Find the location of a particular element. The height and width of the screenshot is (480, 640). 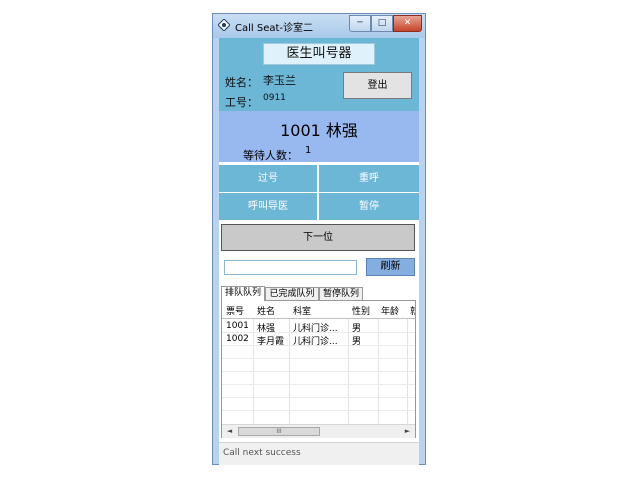

queue-table: 票号 姓名 科室 性别 年龄 就 1001 林强 儿科门诊... 男 1002 is located at coordinates (318, 369).